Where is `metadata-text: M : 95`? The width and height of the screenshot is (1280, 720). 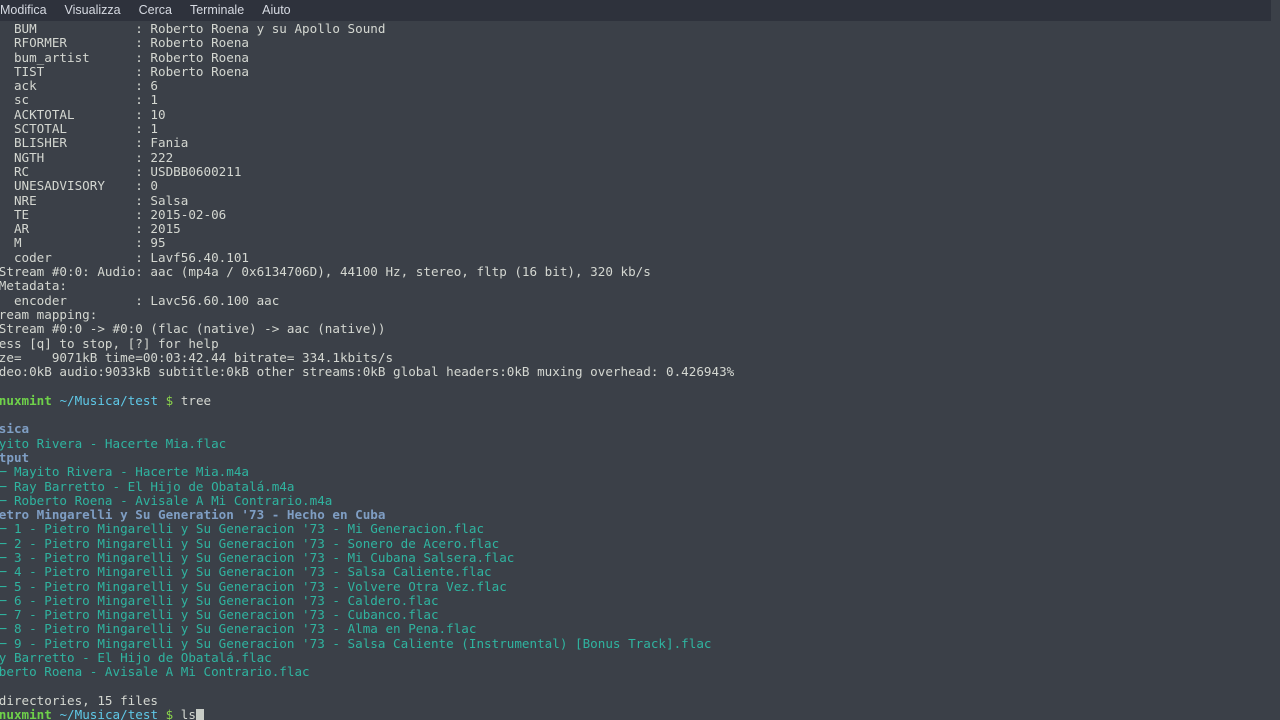 metadata-text: M : 95 is located at coordinates (83, 243).